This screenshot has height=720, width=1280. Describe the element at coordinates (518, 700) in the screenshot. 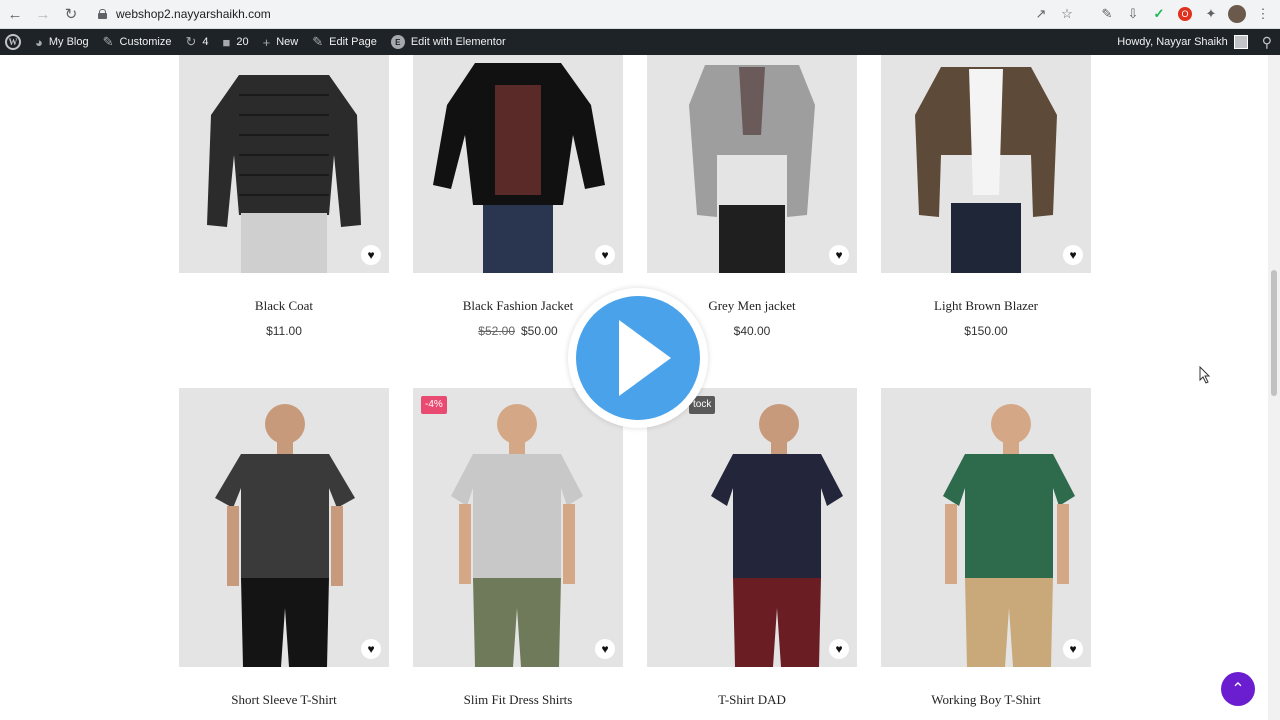

I see `product-title: Slim Fit Dress Shirts` at that location.